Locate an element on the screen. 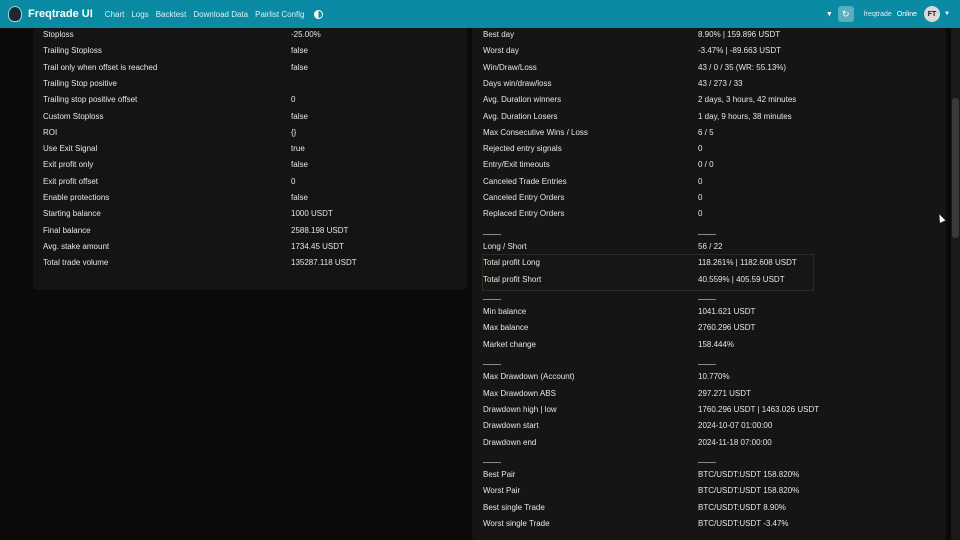 The width and height of the screenshot is (960, 540). row-label: Trailing Stop positive is located at coordinates (80, 83).